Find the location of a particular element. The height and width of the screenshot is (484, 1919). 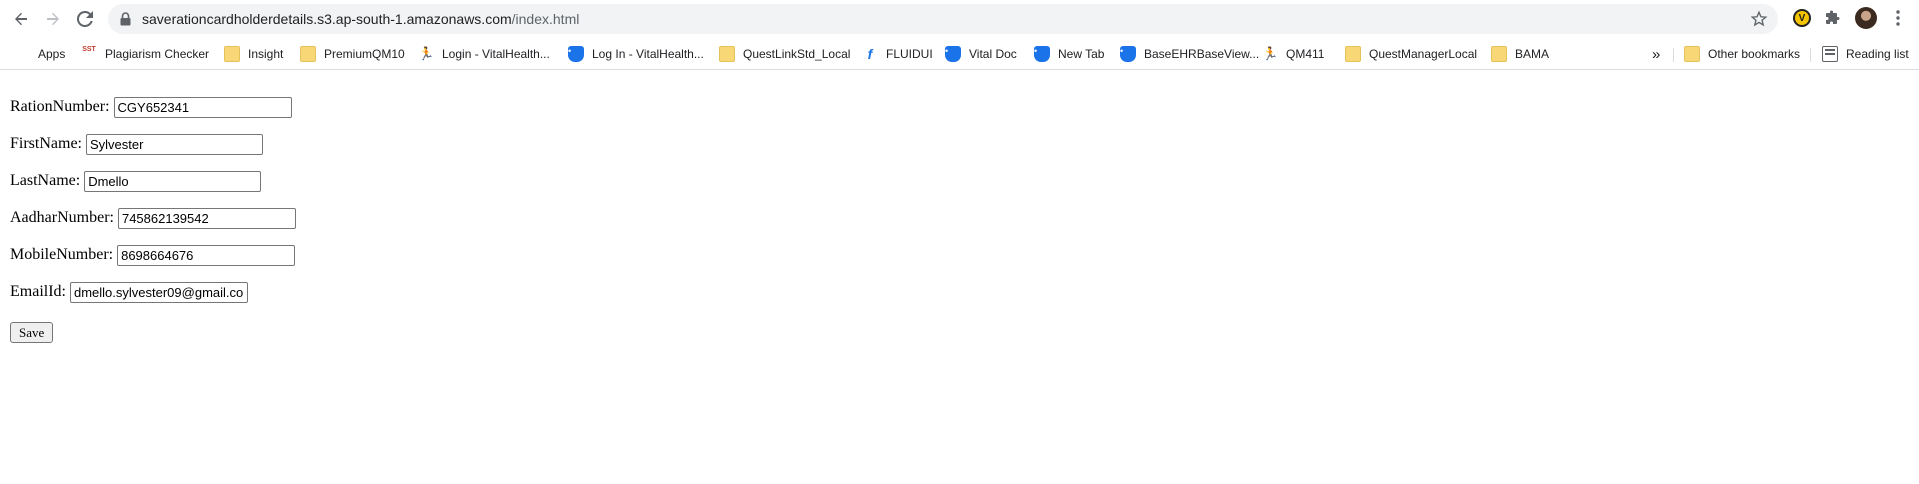

reading-list: Reading list is located at coordinates (1865, 54).